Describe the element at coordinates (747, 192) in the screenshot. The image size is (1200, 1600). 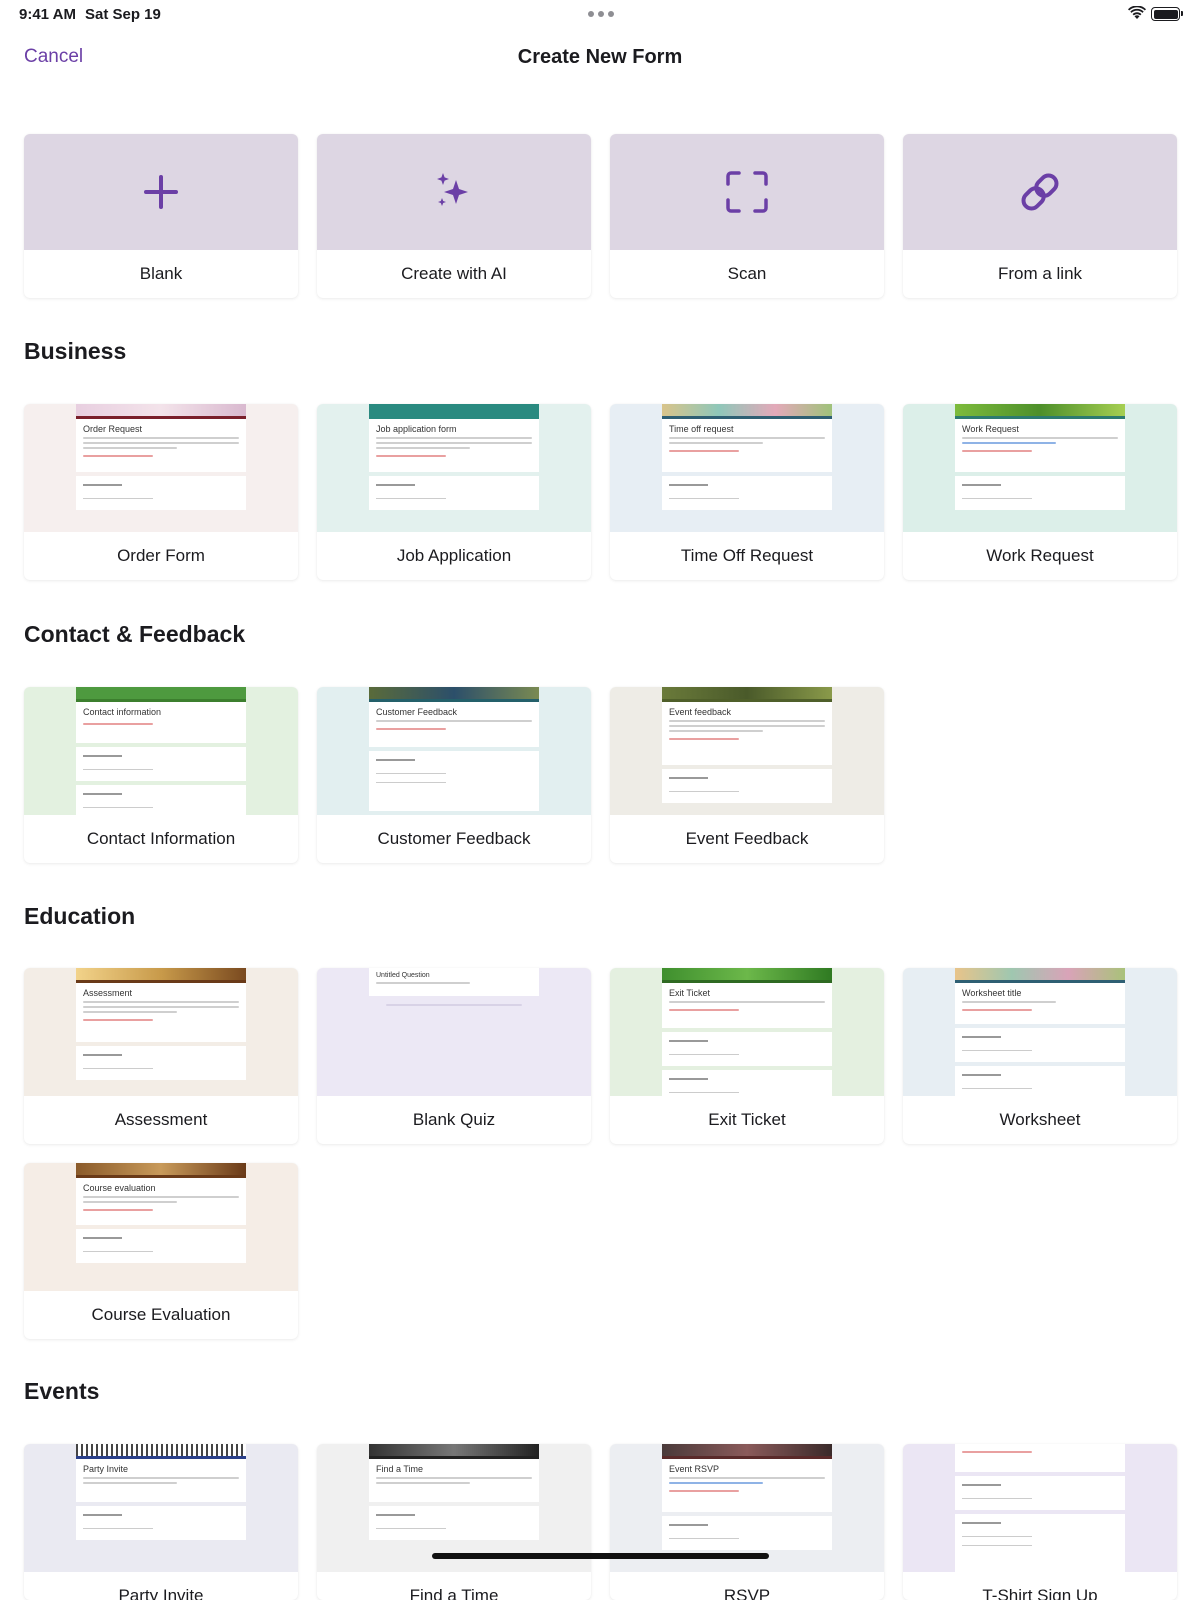
I see `scan-icon` at that location.